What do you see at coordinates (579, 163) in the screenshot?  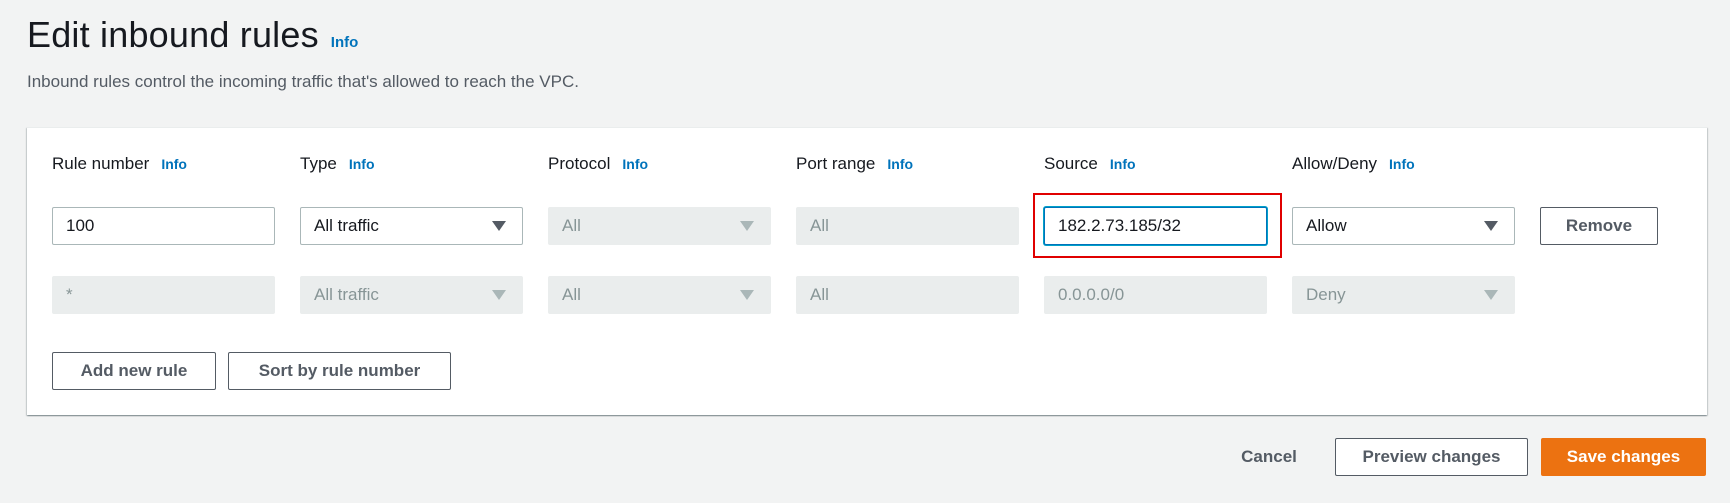 I see `column-label: Protocol` at bounding box center [579, 163].